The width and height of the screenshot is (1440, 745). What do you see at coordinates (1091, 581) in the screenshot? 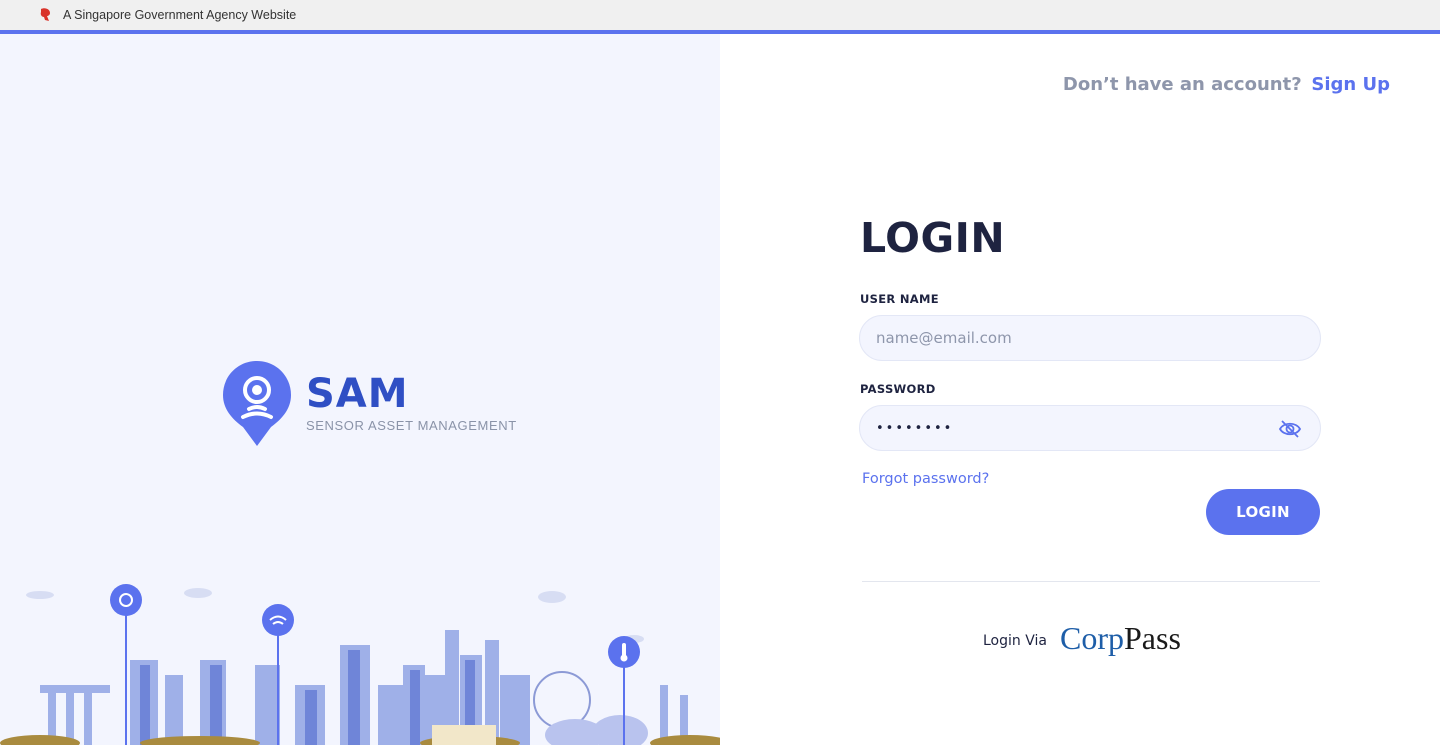
I see `divider` at bounding box center [1091, 581].